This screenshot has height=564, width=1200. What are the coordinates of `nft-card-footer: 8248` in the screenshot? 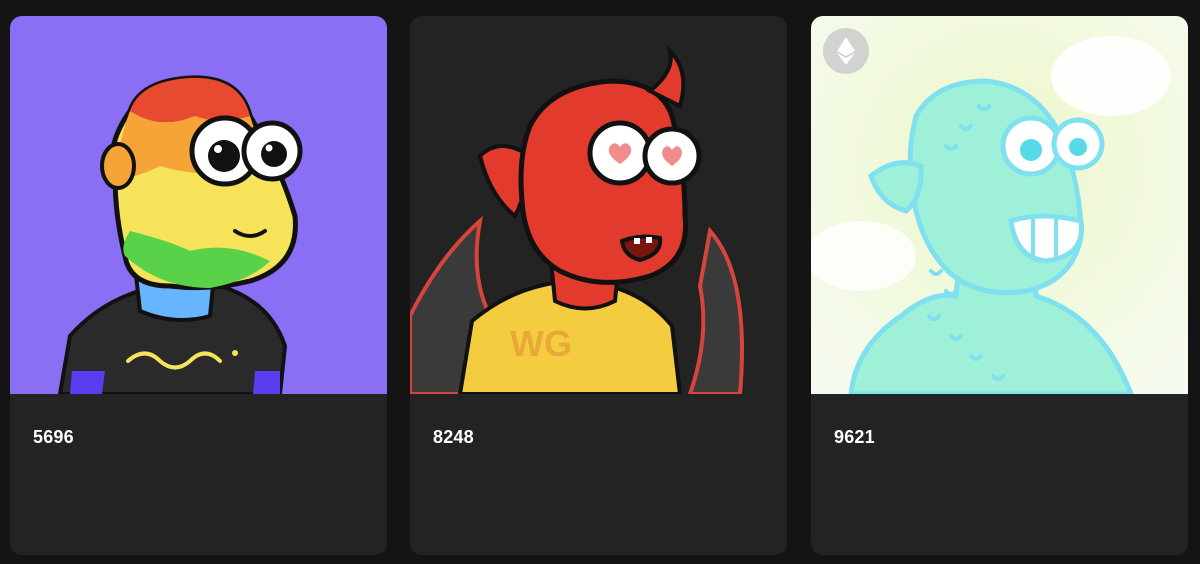 It's located at (598, 474).